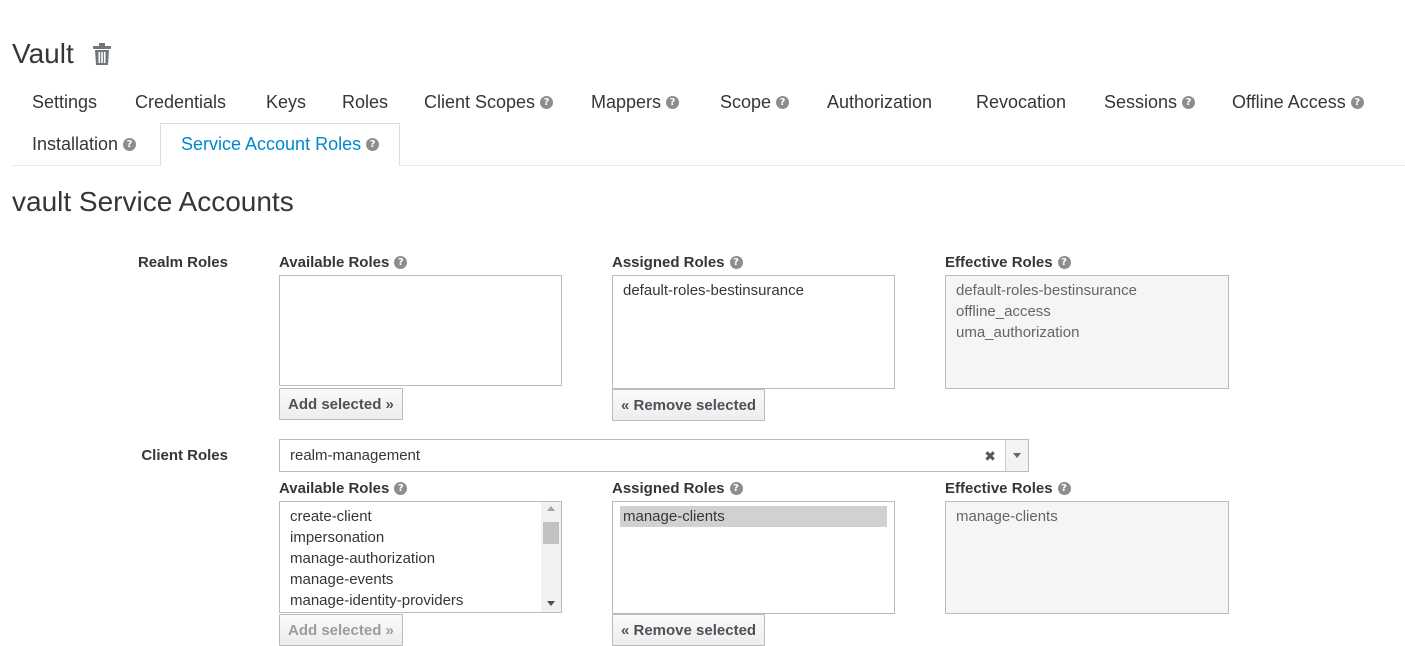 The height and width of the screenshot is (646, 1405). Describe the element at coordinates (420, 537) in the screenshot. I see `list-item: impersonation` at that location.